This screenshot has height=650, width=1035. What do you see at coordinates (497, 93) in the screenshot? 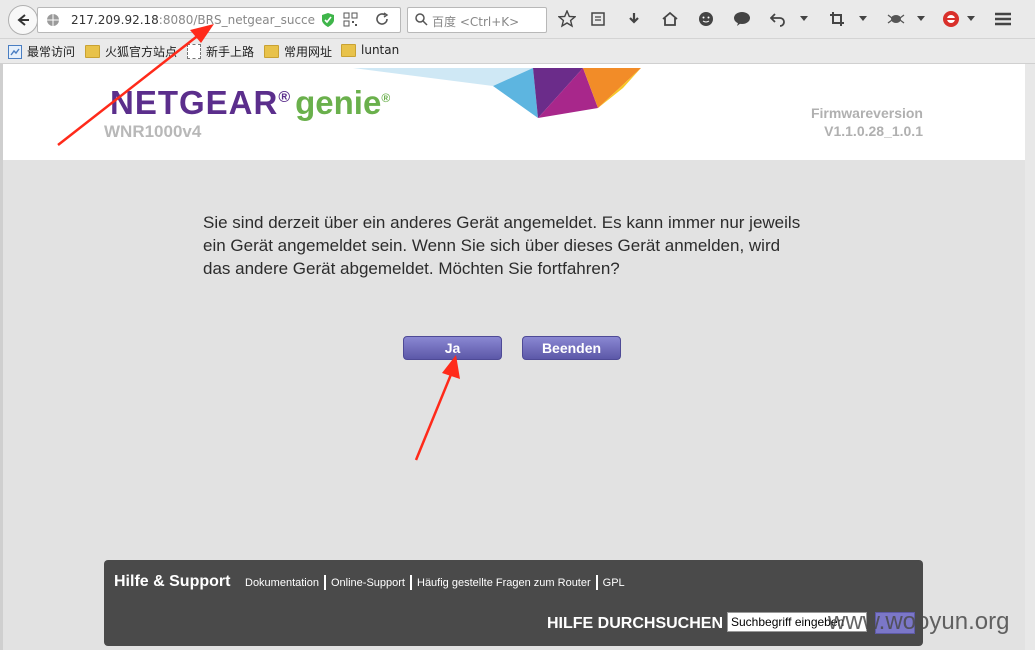
I see `header-graphic` at bounding box center [497, 93].